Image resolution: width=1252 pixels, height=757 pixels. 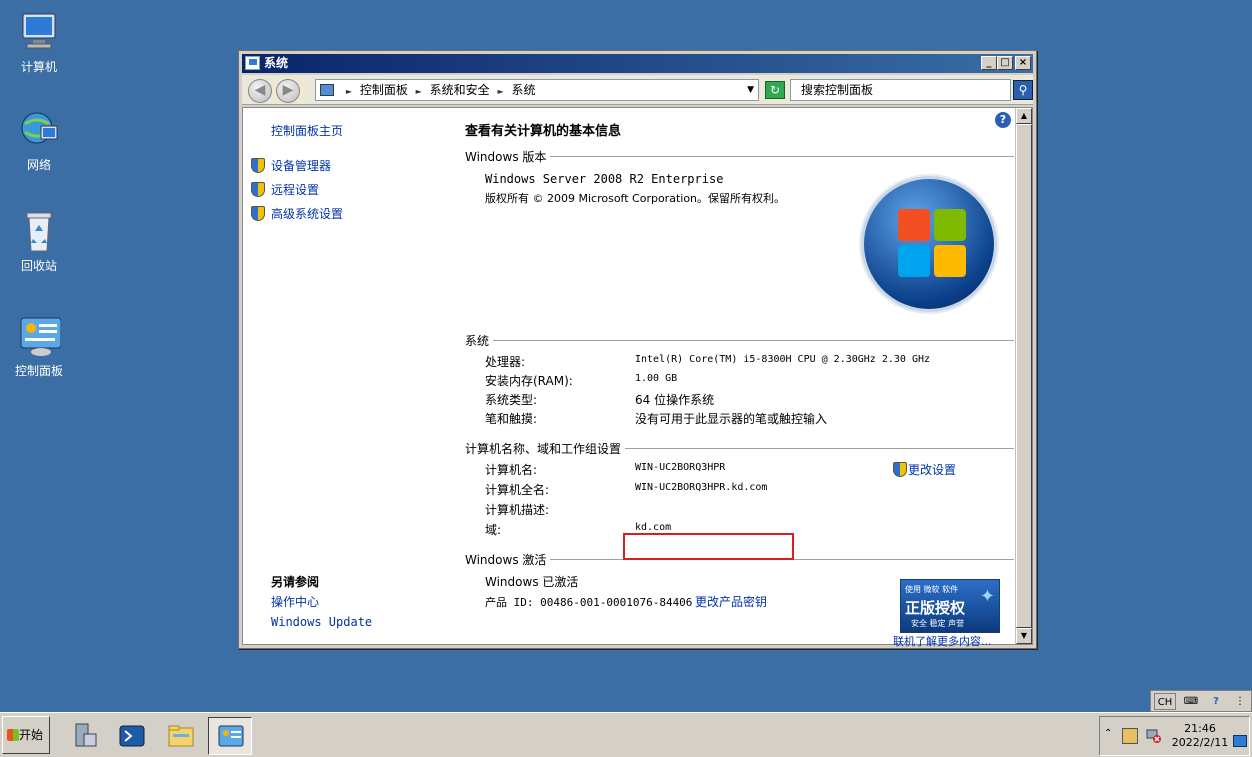 What do you see at coordinates (301, 165) in the screenshot?
I see `device-manager-link: 设备管理器` at bounding box center [301, 165].